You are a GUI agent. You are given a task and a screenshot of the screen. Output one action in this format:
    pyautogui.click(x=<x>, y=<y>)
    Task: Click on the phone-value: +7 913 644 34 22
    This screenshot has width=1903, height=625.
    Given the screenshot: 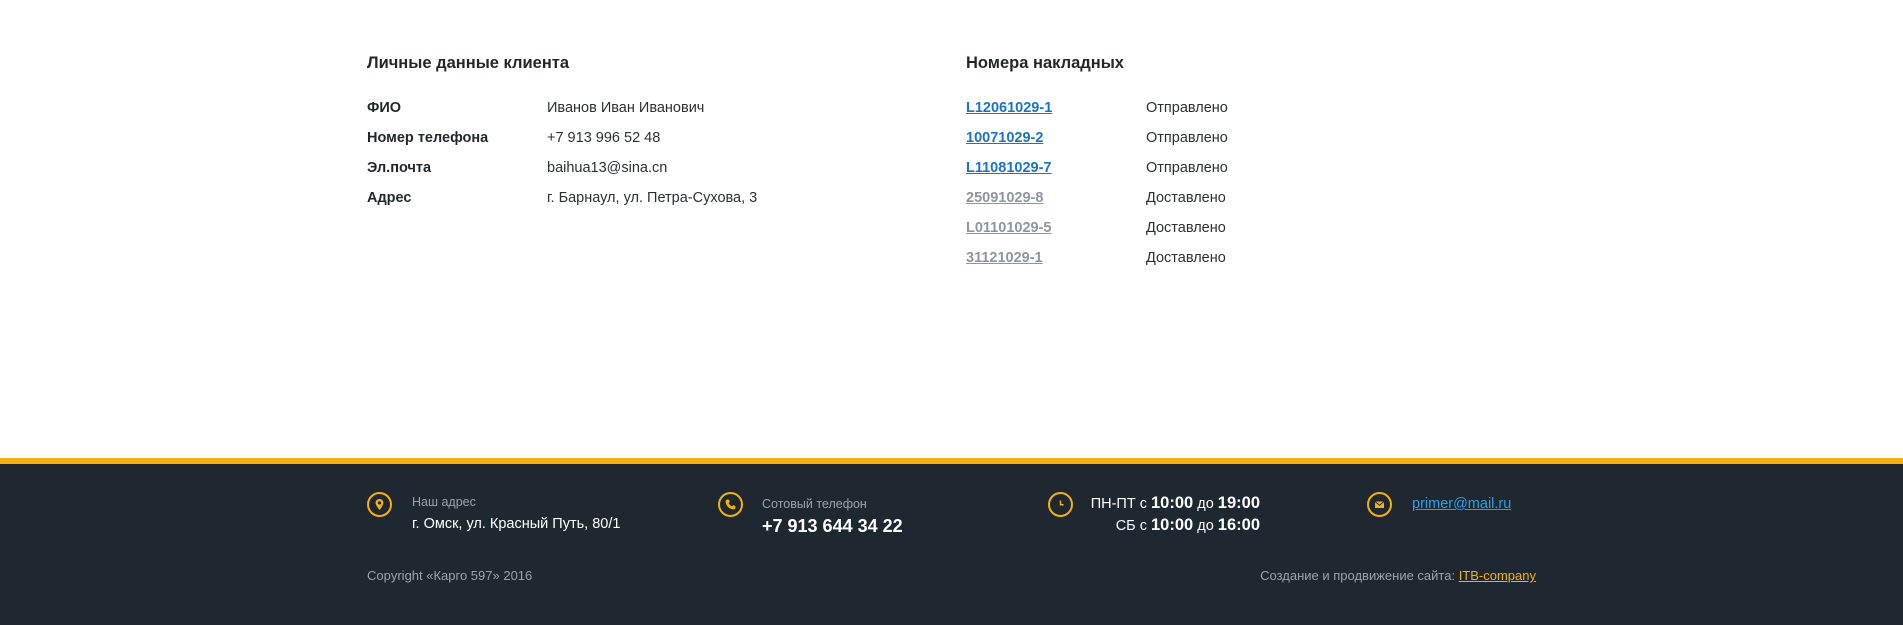 What is the action you would take?
    pyautogui.click(x=832, y=526)
    